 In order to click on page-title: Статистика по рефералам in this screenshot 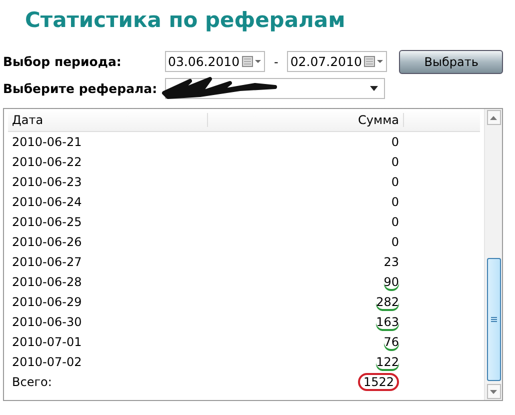, I will do `click(185, 20)`.